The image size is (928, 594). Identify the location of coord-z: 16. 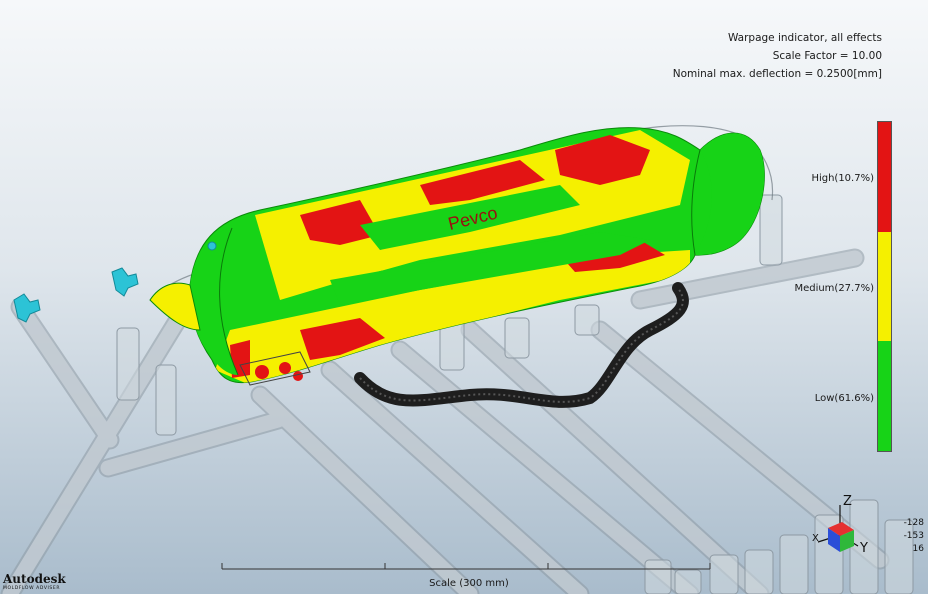
(918, 549).